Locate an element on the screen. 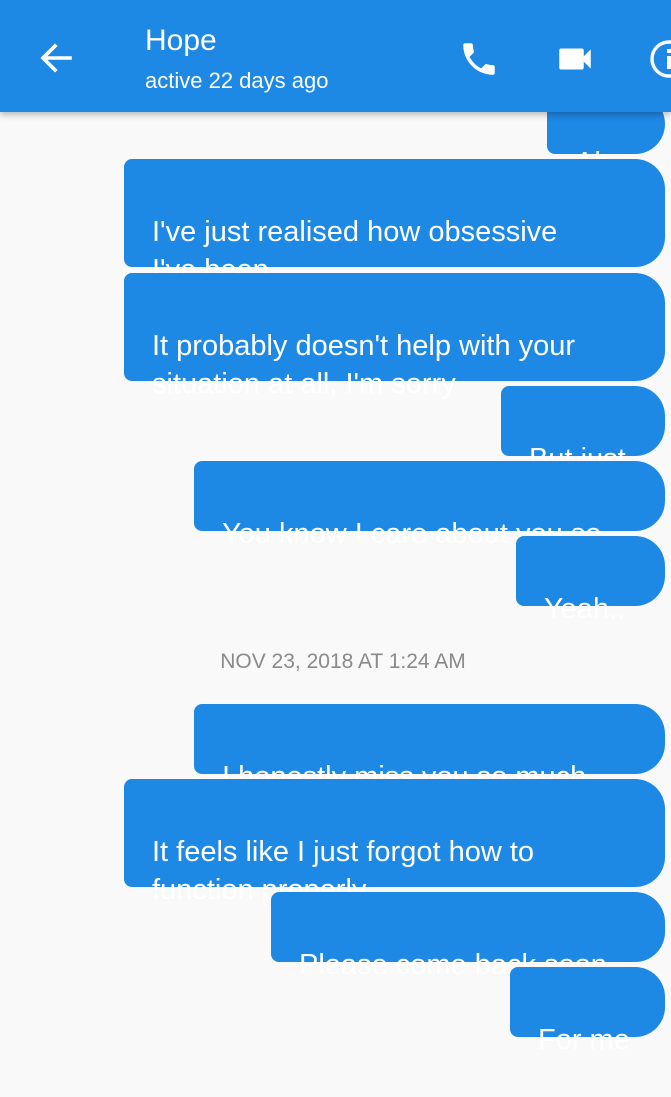 The width and height of the screenshot is (671, 1097). info-icon is located at coordinates (659, 59).